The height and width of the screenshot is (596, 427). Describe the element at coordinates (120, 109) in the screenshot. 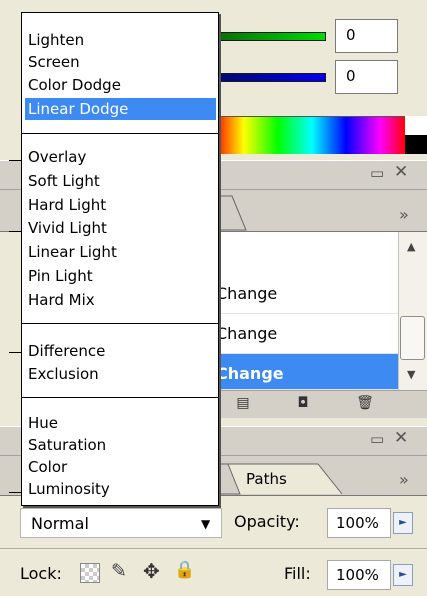

I see `blend-option-selected: Linear Dodge` at that location.